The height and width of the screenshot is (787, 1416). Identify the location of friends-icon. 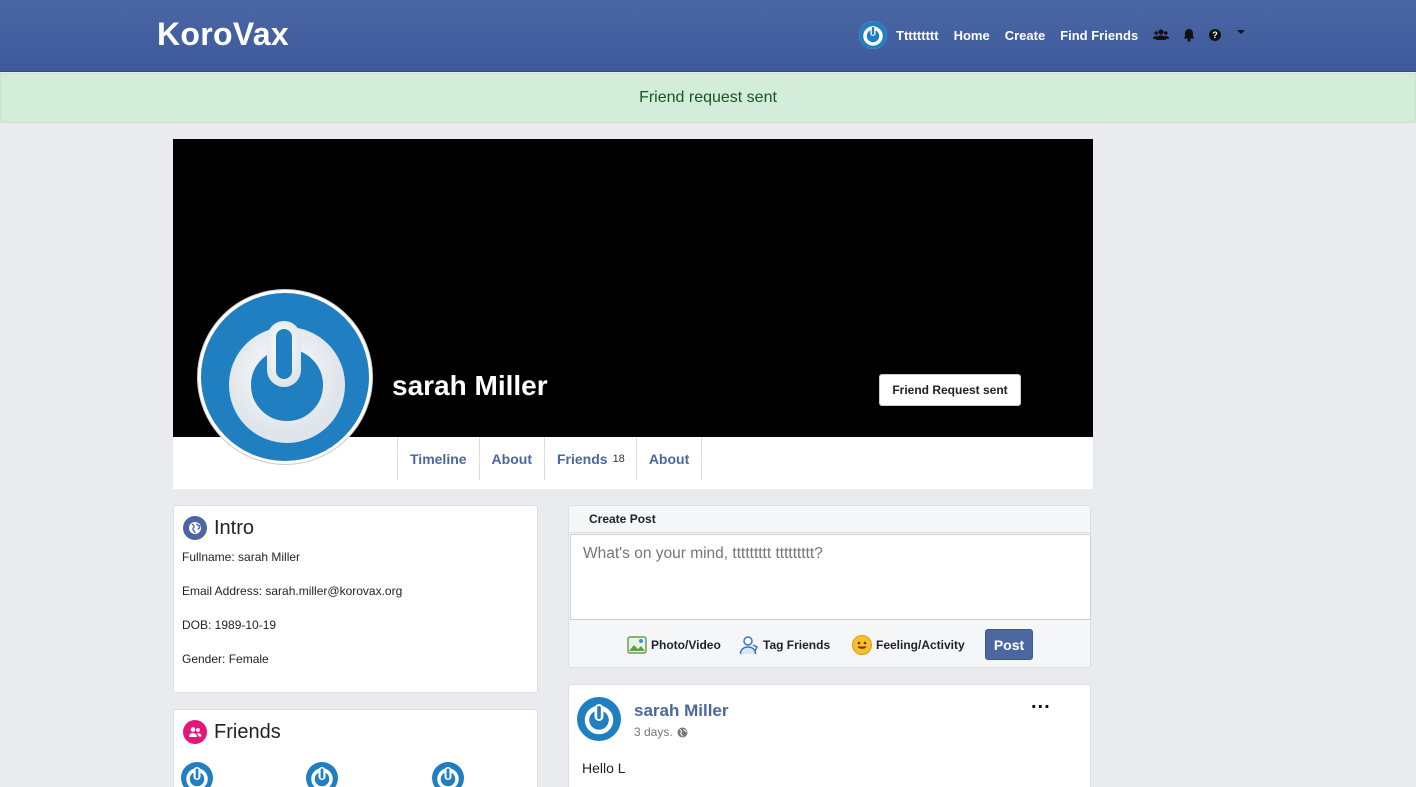
(1161, 35).